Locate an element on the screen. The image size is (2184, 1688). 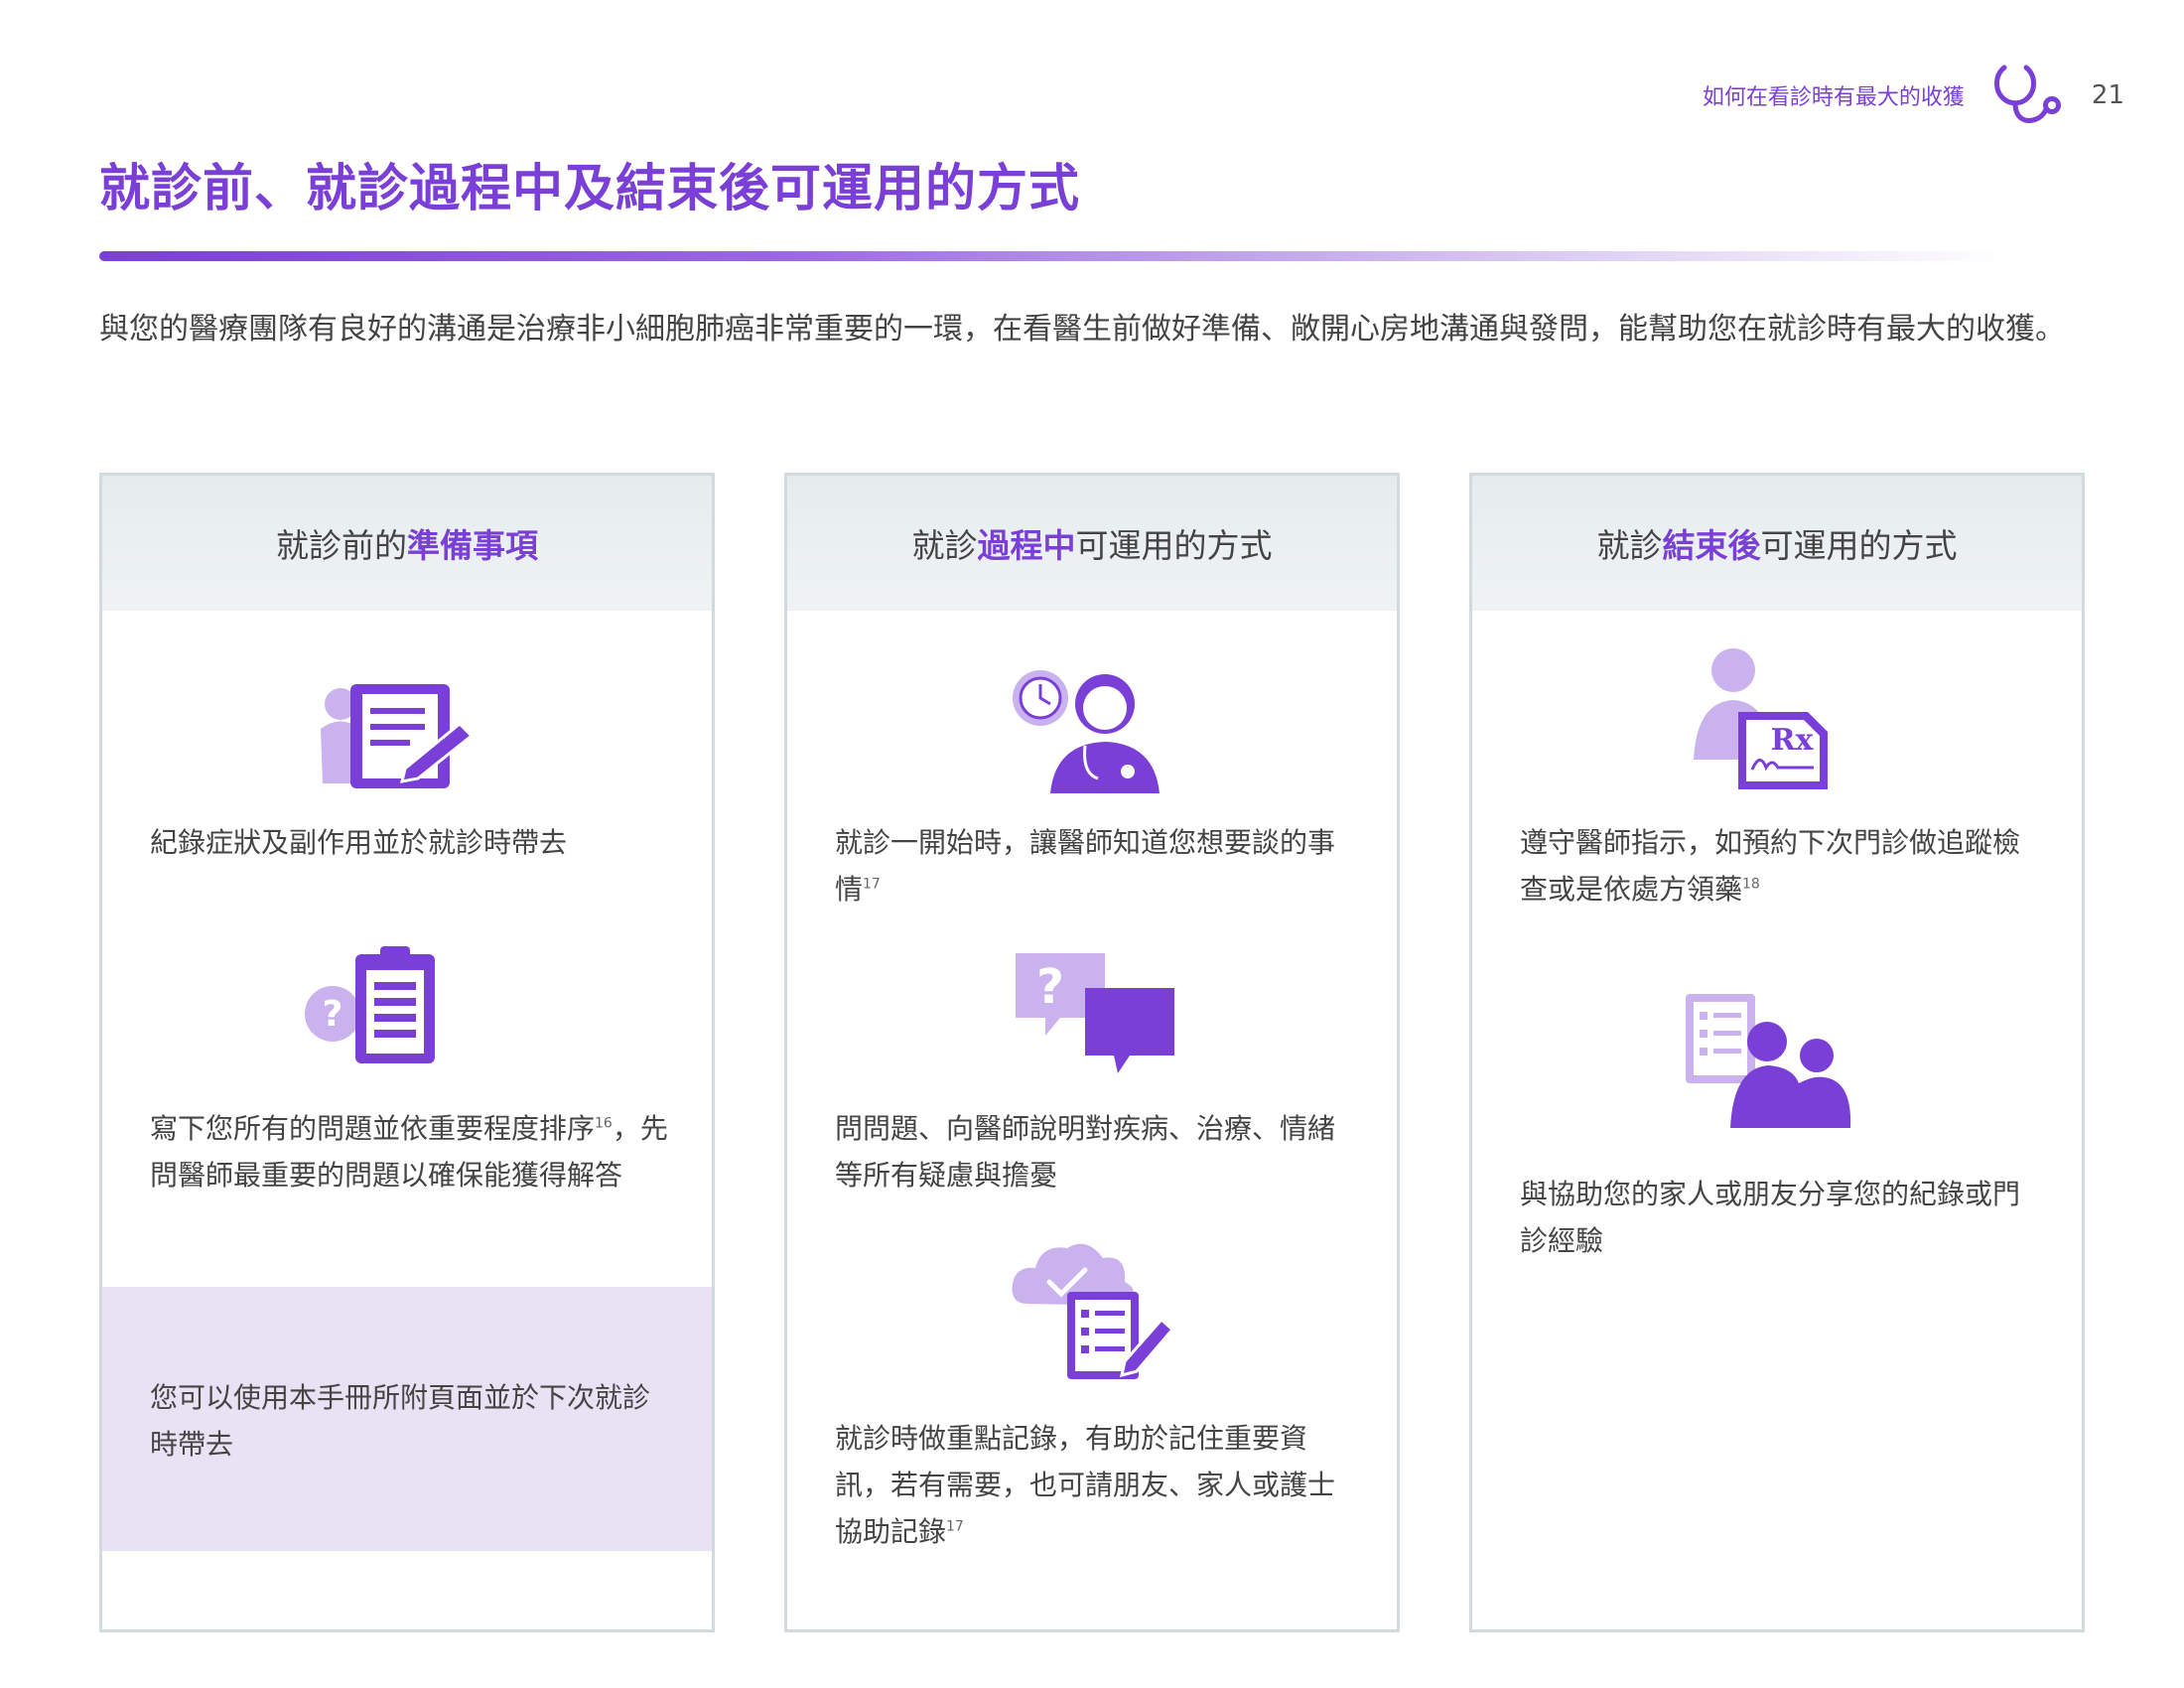
section-label: 如何在看診時有最大的收獲 is located at coordinates (1833, 97).